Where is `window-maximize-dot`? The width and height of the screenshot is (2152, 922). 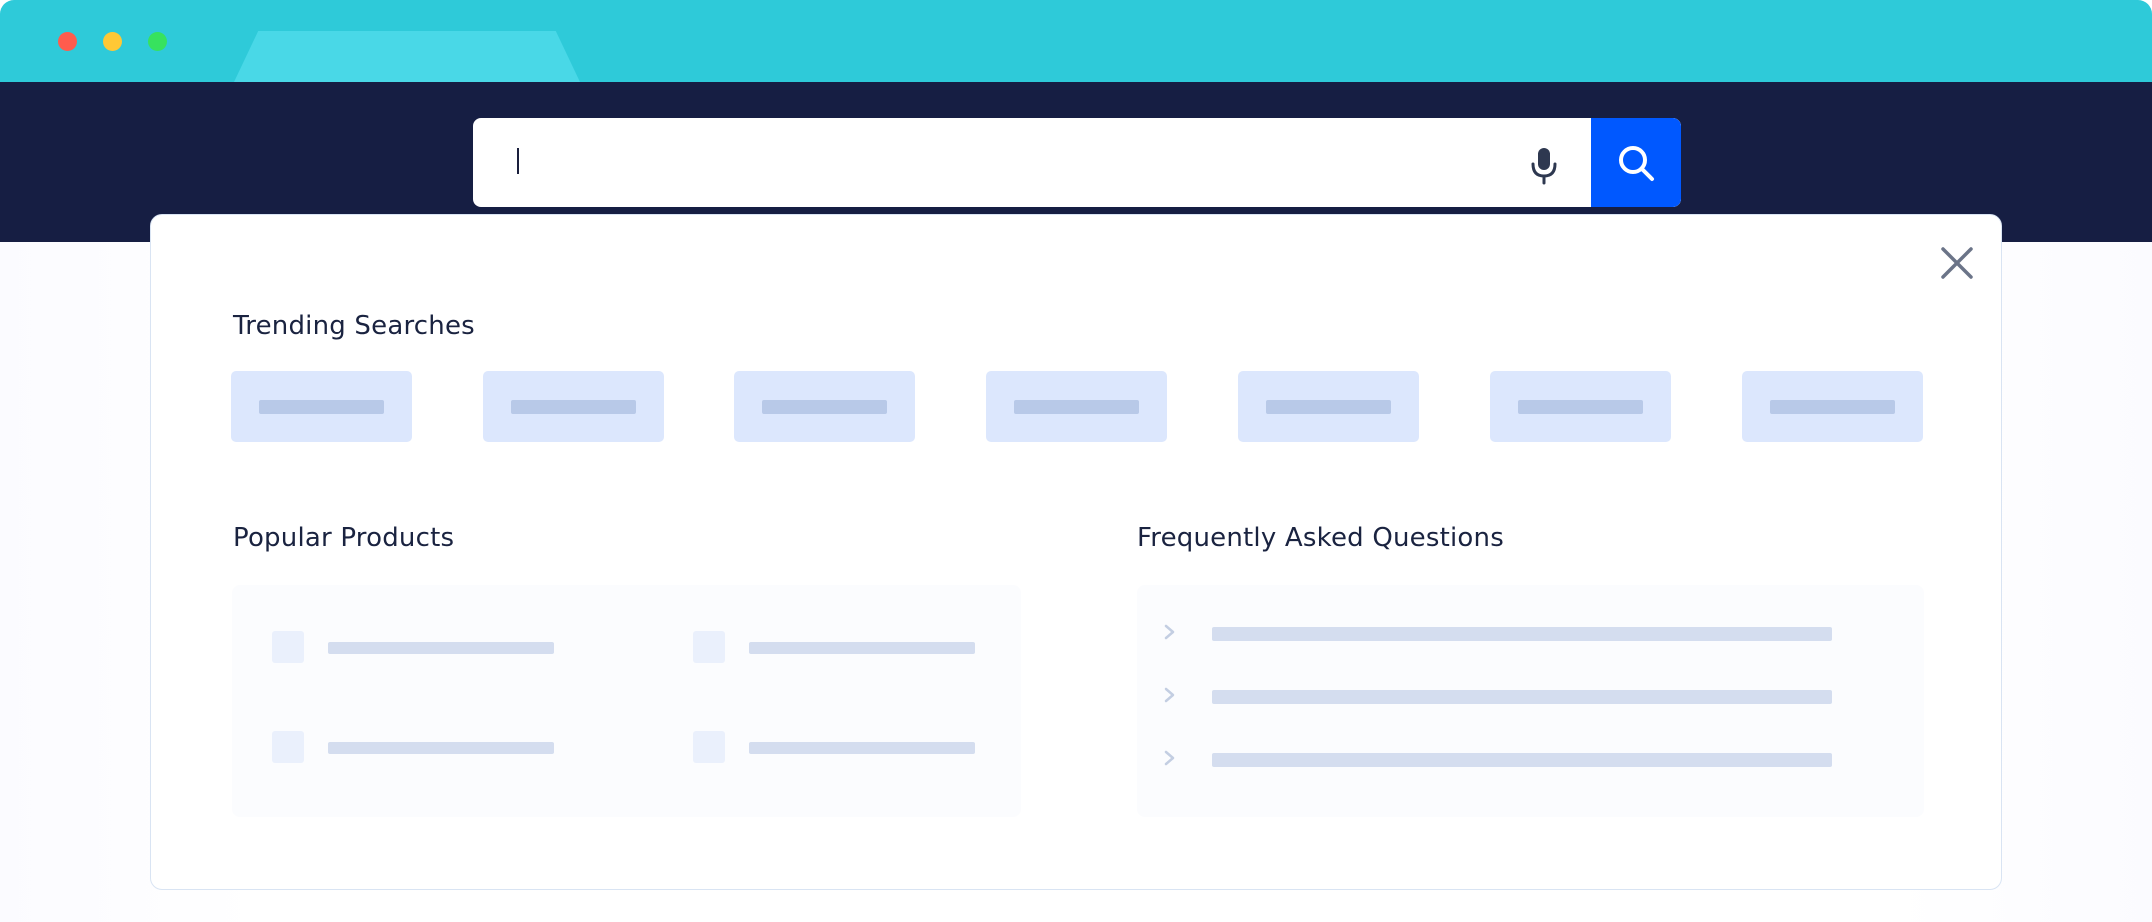
window-maximize-dot is located at coordinates (157, 41).